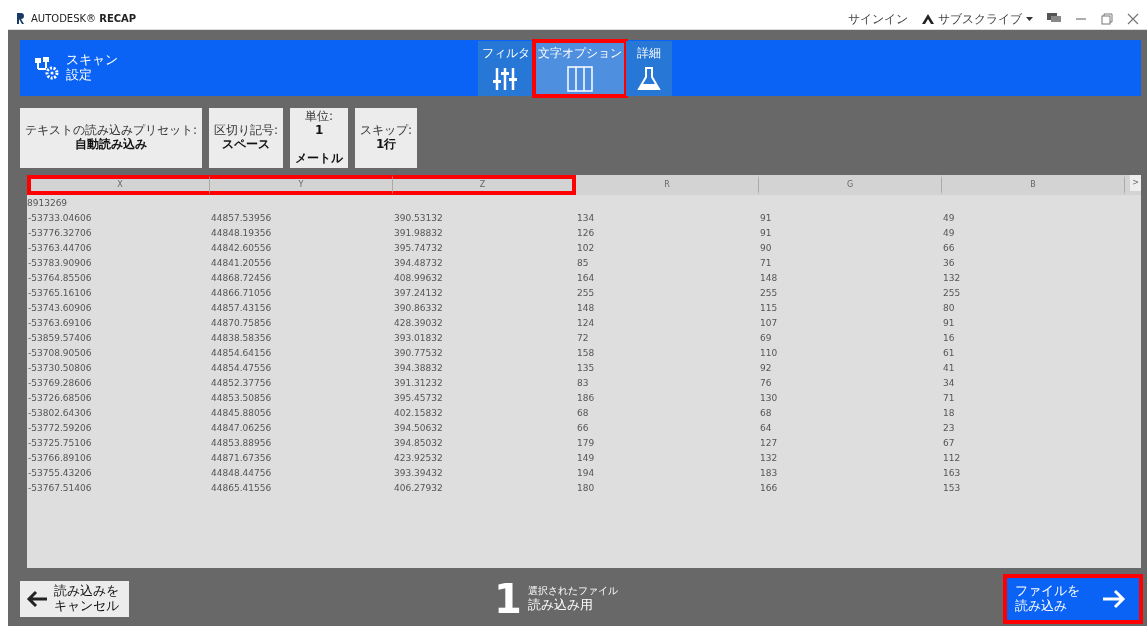 This screenshot has width=1147, height=626. Describe the element at coordinates (583, 338) in the screenshot. I see `table-cell-text: 72` at that location.